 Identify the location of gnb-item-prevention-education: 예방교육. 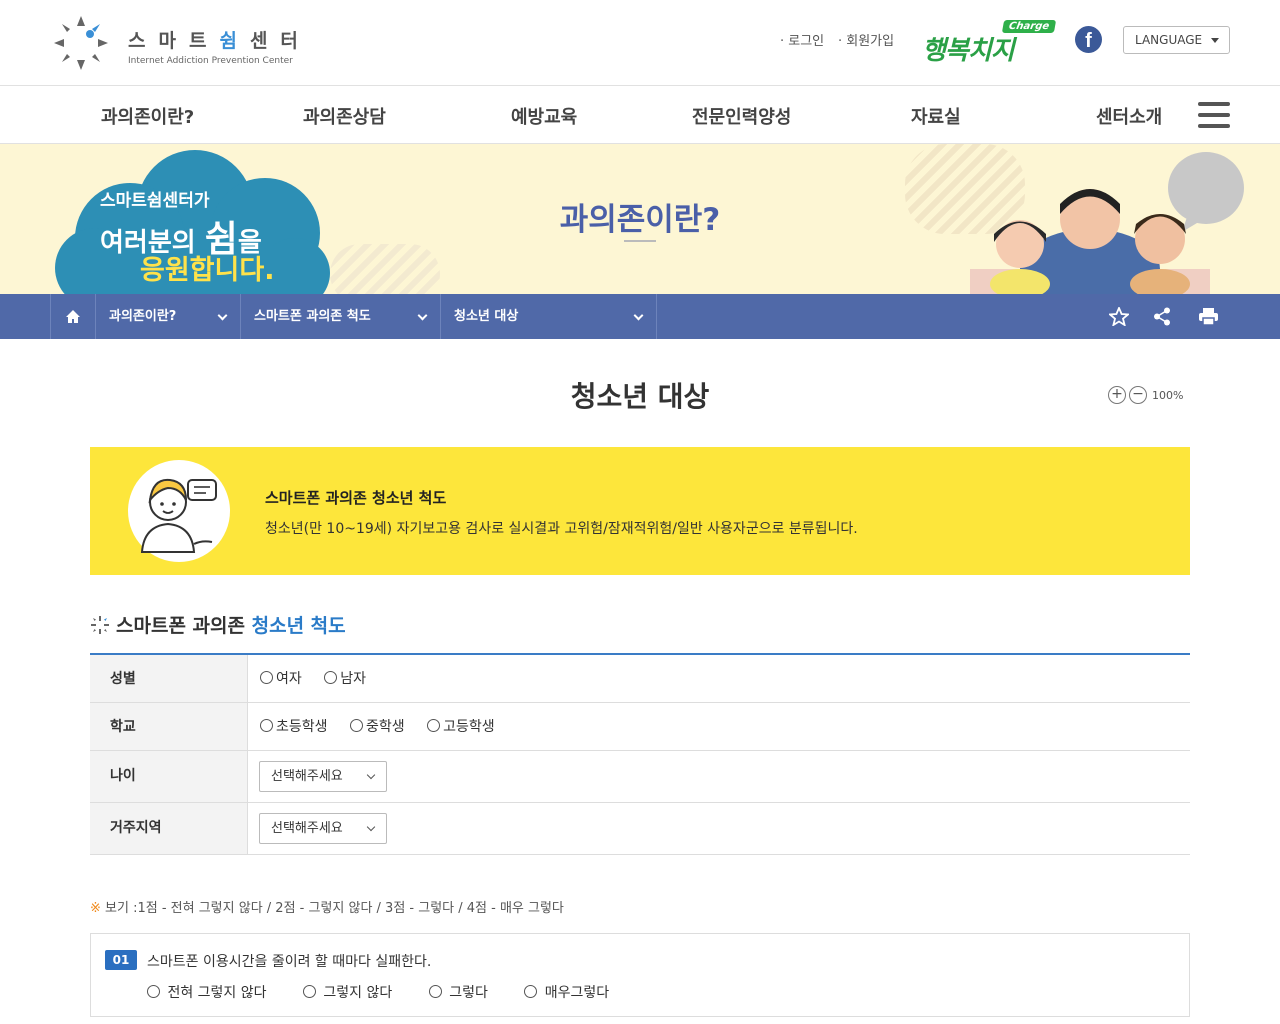
(544, 116).